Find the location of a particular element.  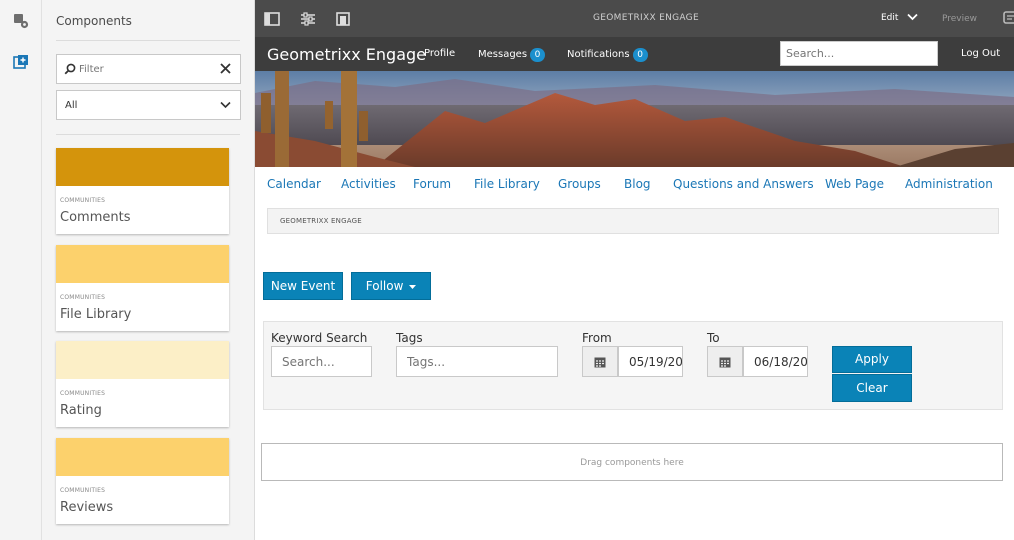

assets-button is located at coordinates (21, 21).